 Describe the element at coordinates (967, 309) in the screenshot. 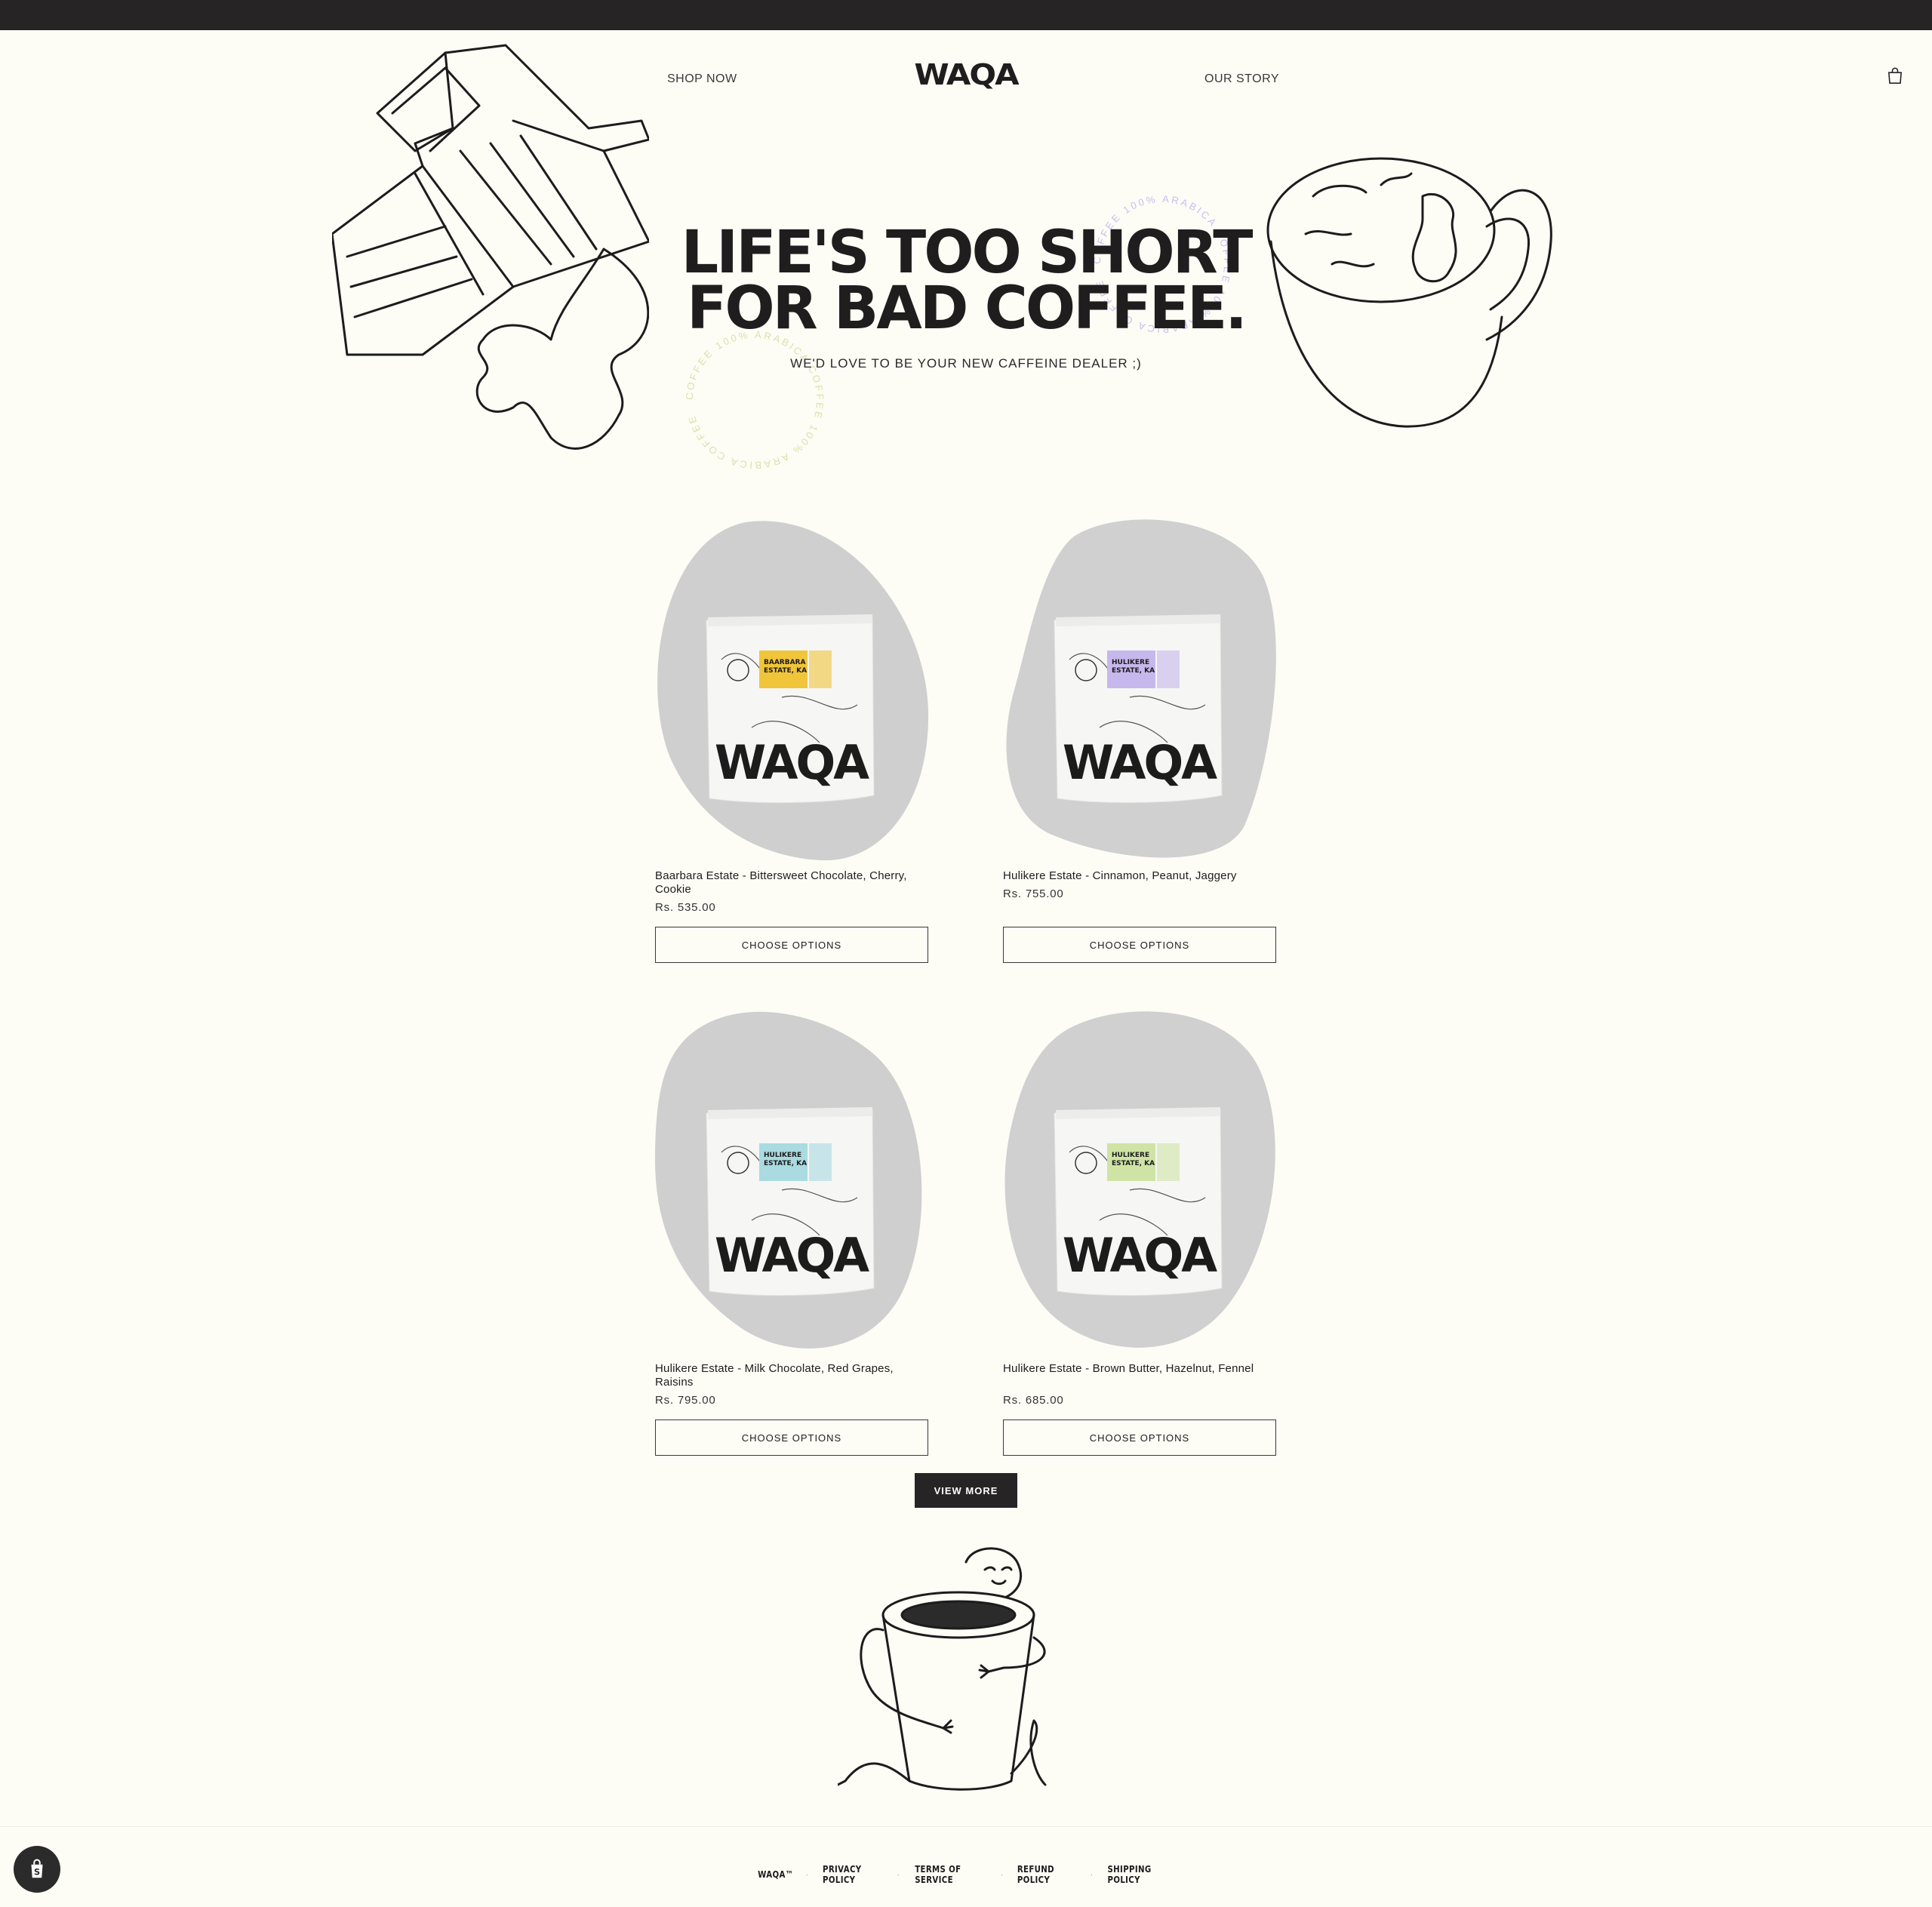

I see `hero-title-line-2: FOR BAD COFFEE.` at that location.